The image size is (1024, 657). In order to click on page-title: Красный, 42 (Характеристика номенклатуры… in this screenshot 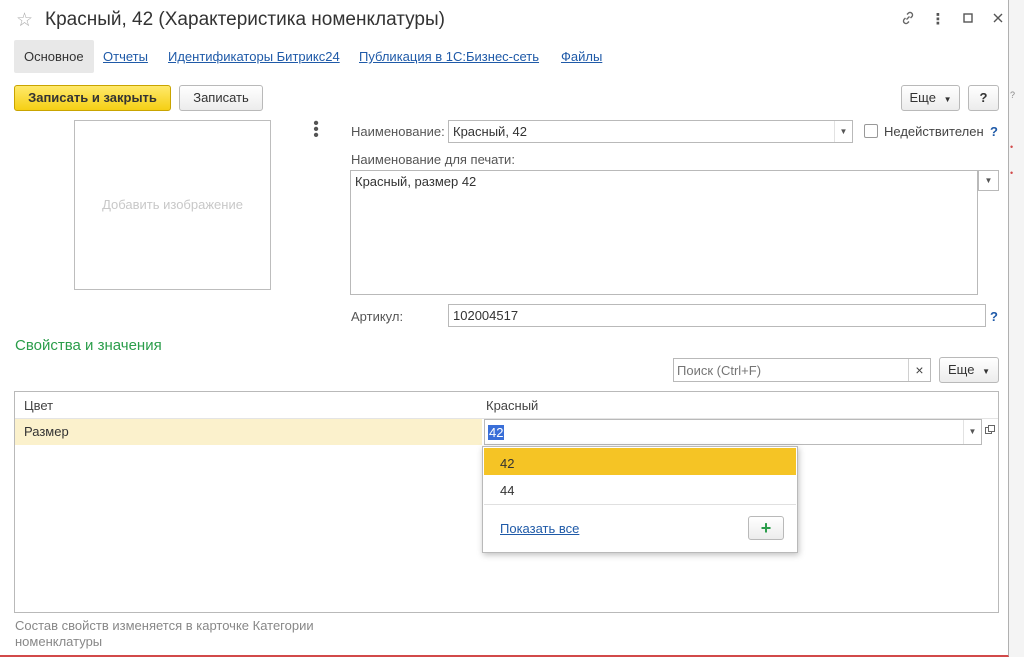, I will do `click(245, 19)`.